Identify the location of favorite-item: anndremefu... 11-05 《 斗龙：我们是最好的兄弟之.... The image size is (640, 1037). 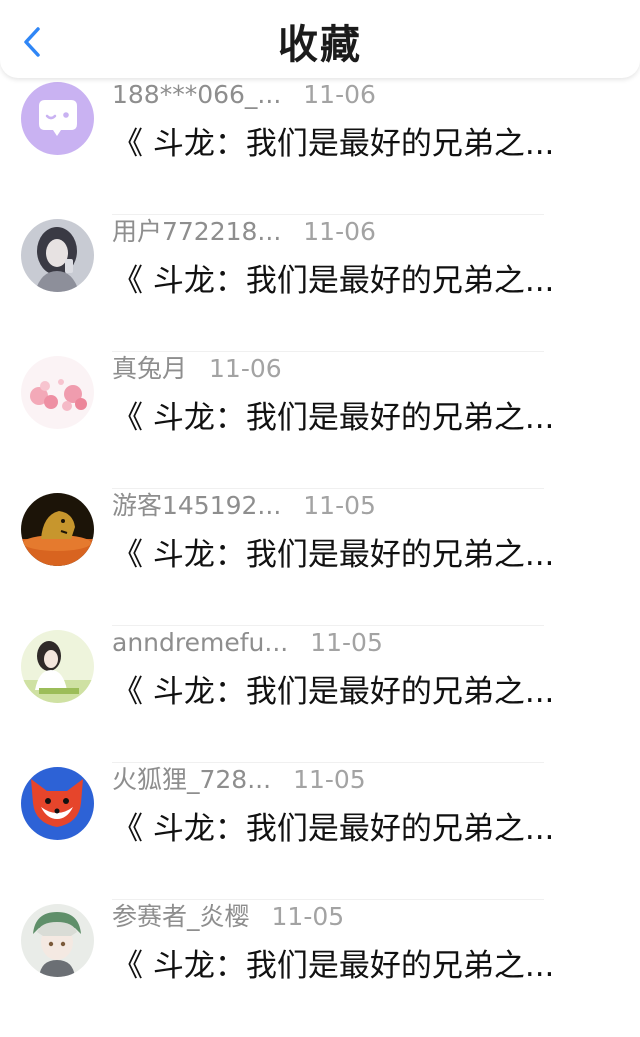
(320, 694).